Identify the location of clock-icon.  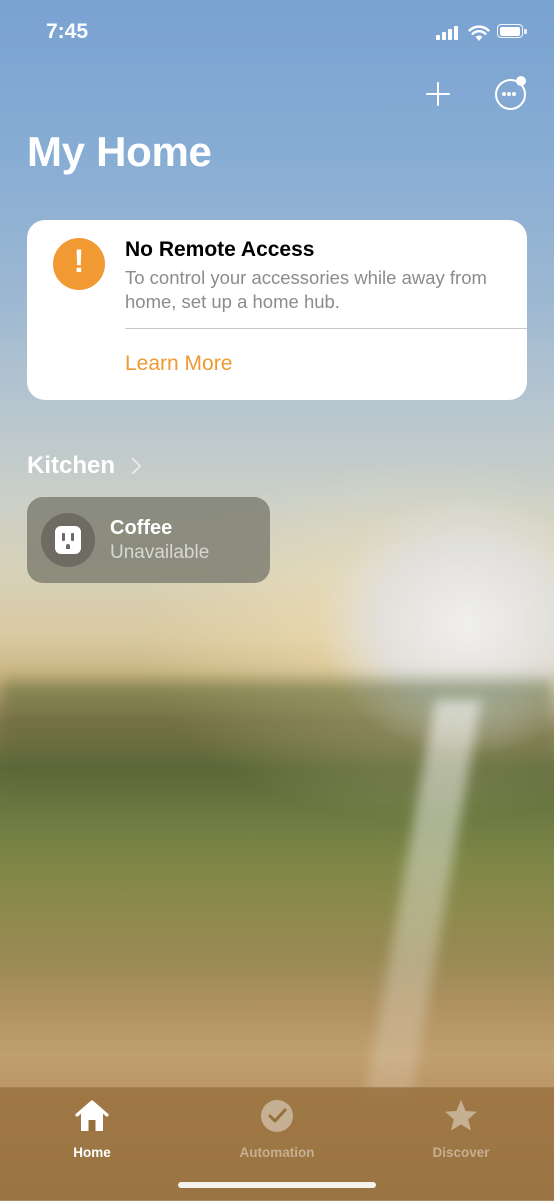
(277, 1116).